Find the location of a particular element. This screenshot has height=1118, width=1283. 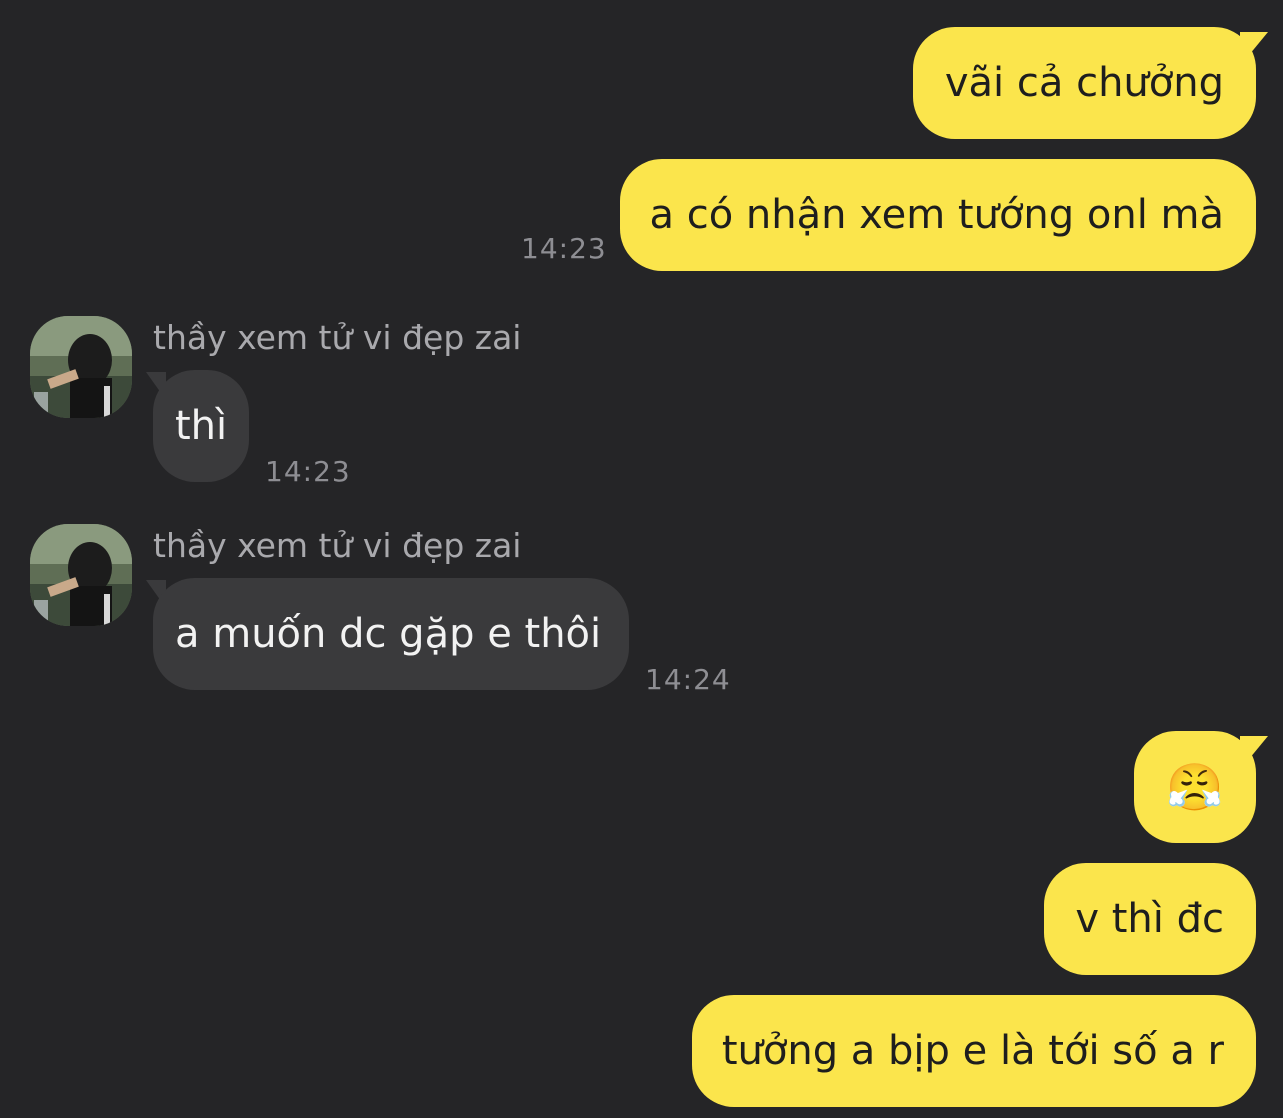

outgoing-message: a có nhận xem tướng onl mà is located at coordinates (938, 215).